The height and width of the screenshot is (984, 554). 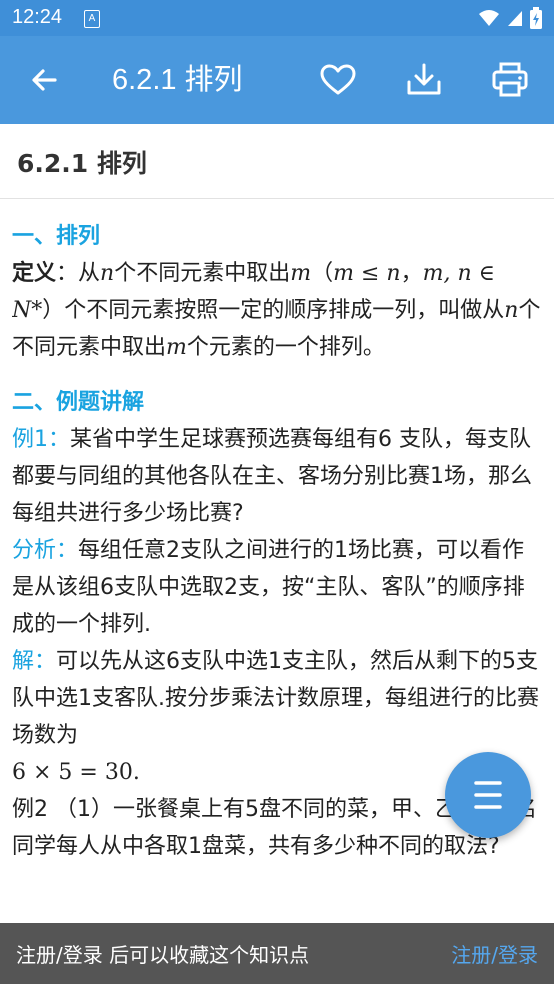 What do you see at coordinates (41, 439) in the screenshot?
I see `example1-label: 例1：` at bounding box center [41, 439].